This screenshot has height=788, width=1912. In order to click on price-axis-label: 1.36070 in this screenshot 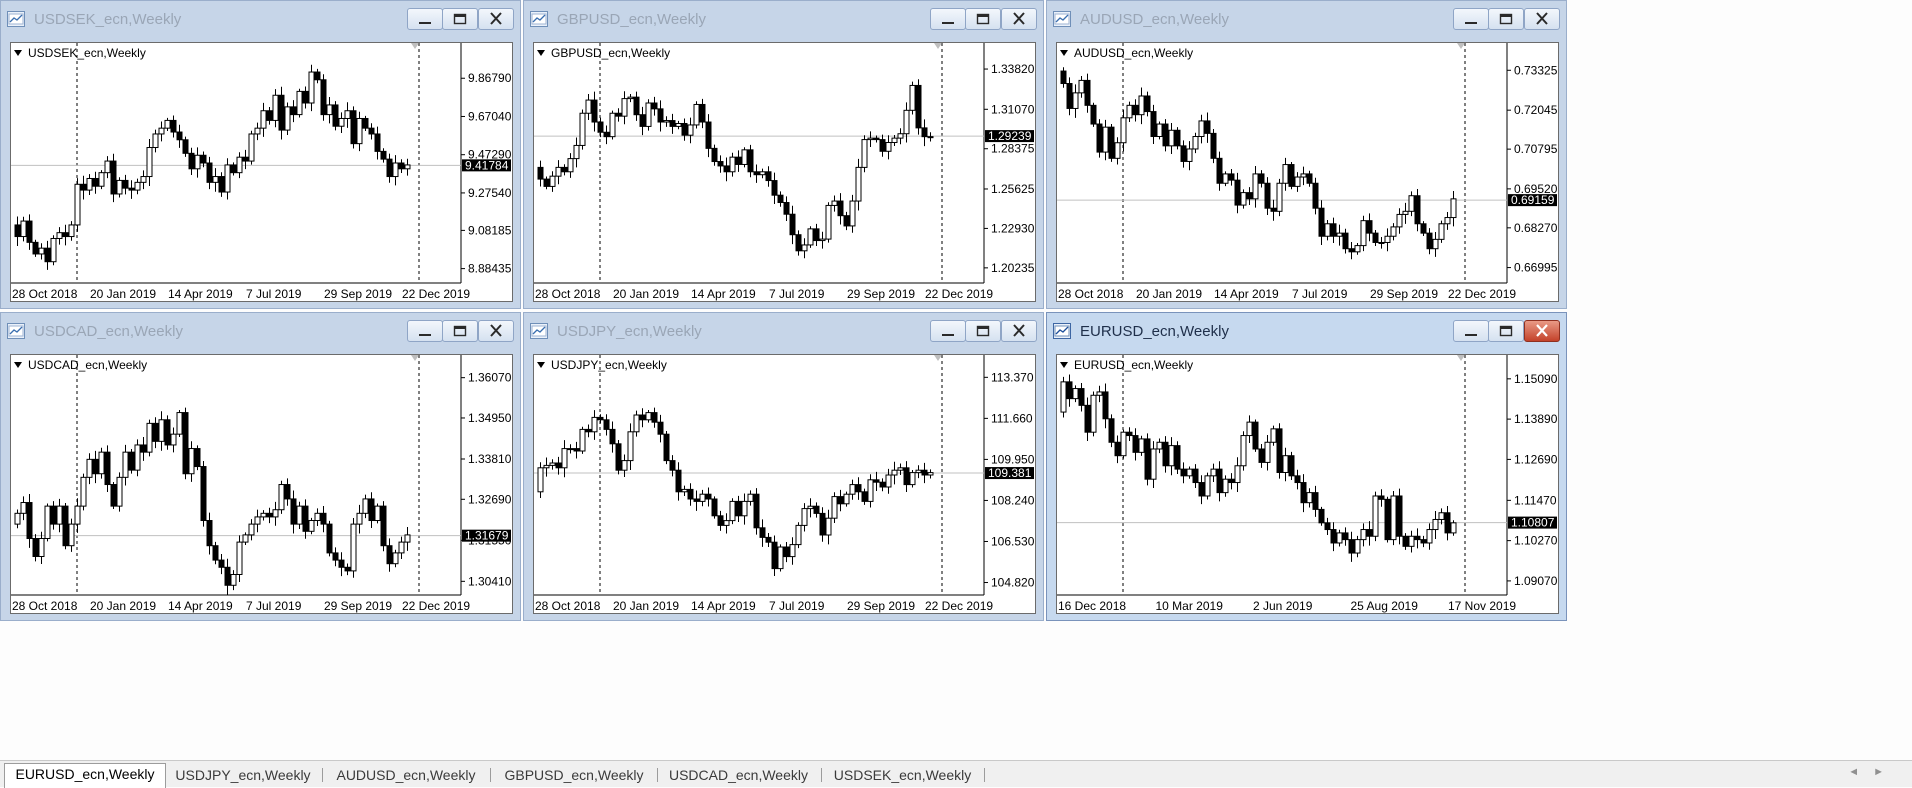, I will do `click(490, 378)`.